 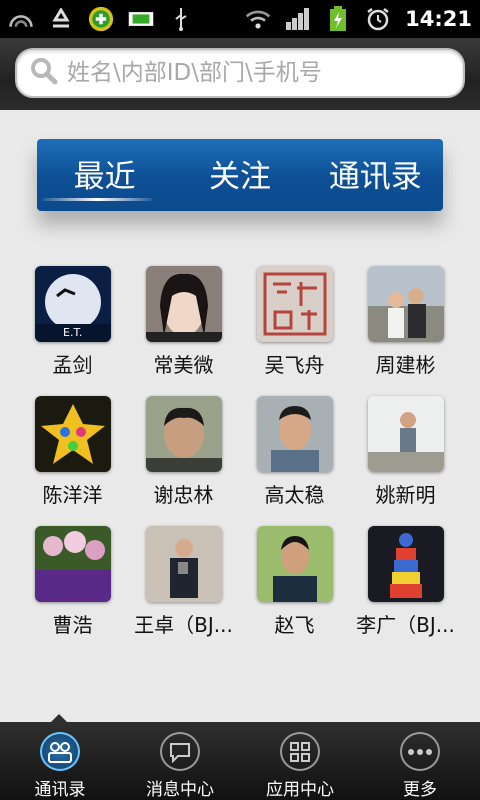 I want to click on status-bar: 14:21, so click(x=240, y=19).